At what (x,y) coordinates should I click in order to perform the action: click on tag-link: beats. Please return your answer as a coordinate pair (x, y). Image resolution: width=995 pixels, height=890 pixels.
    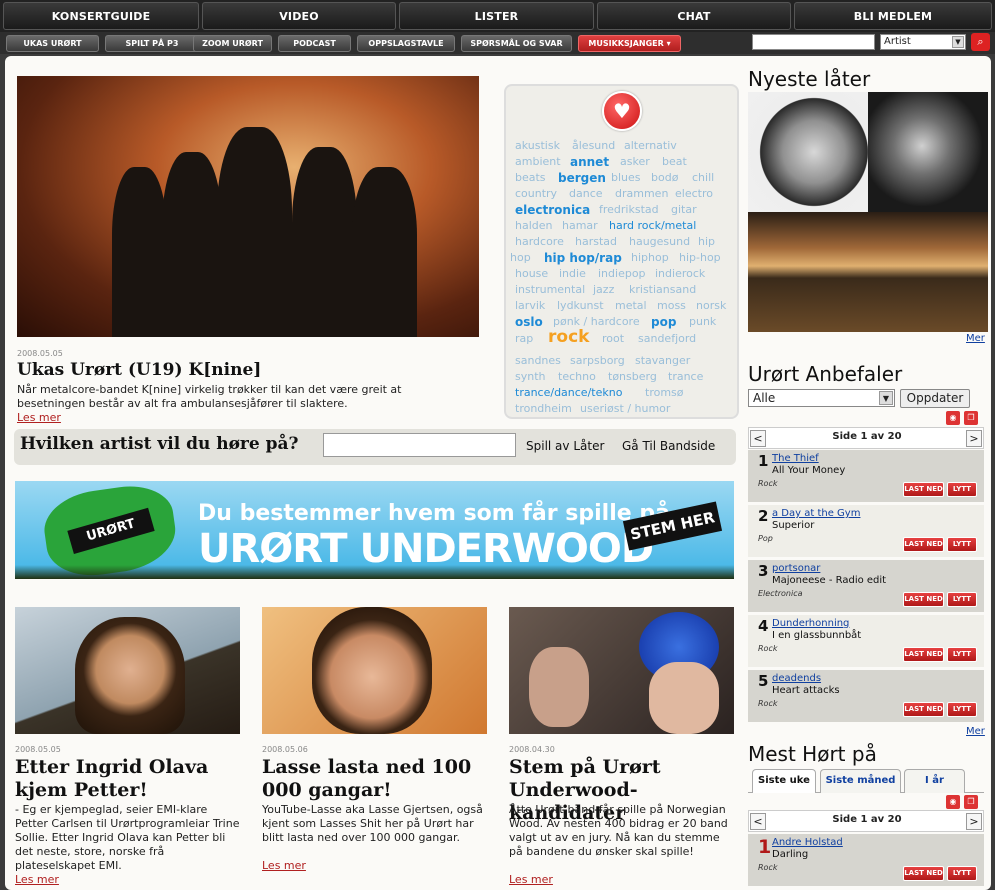
    Looking at the image, I should click on (530, 177).